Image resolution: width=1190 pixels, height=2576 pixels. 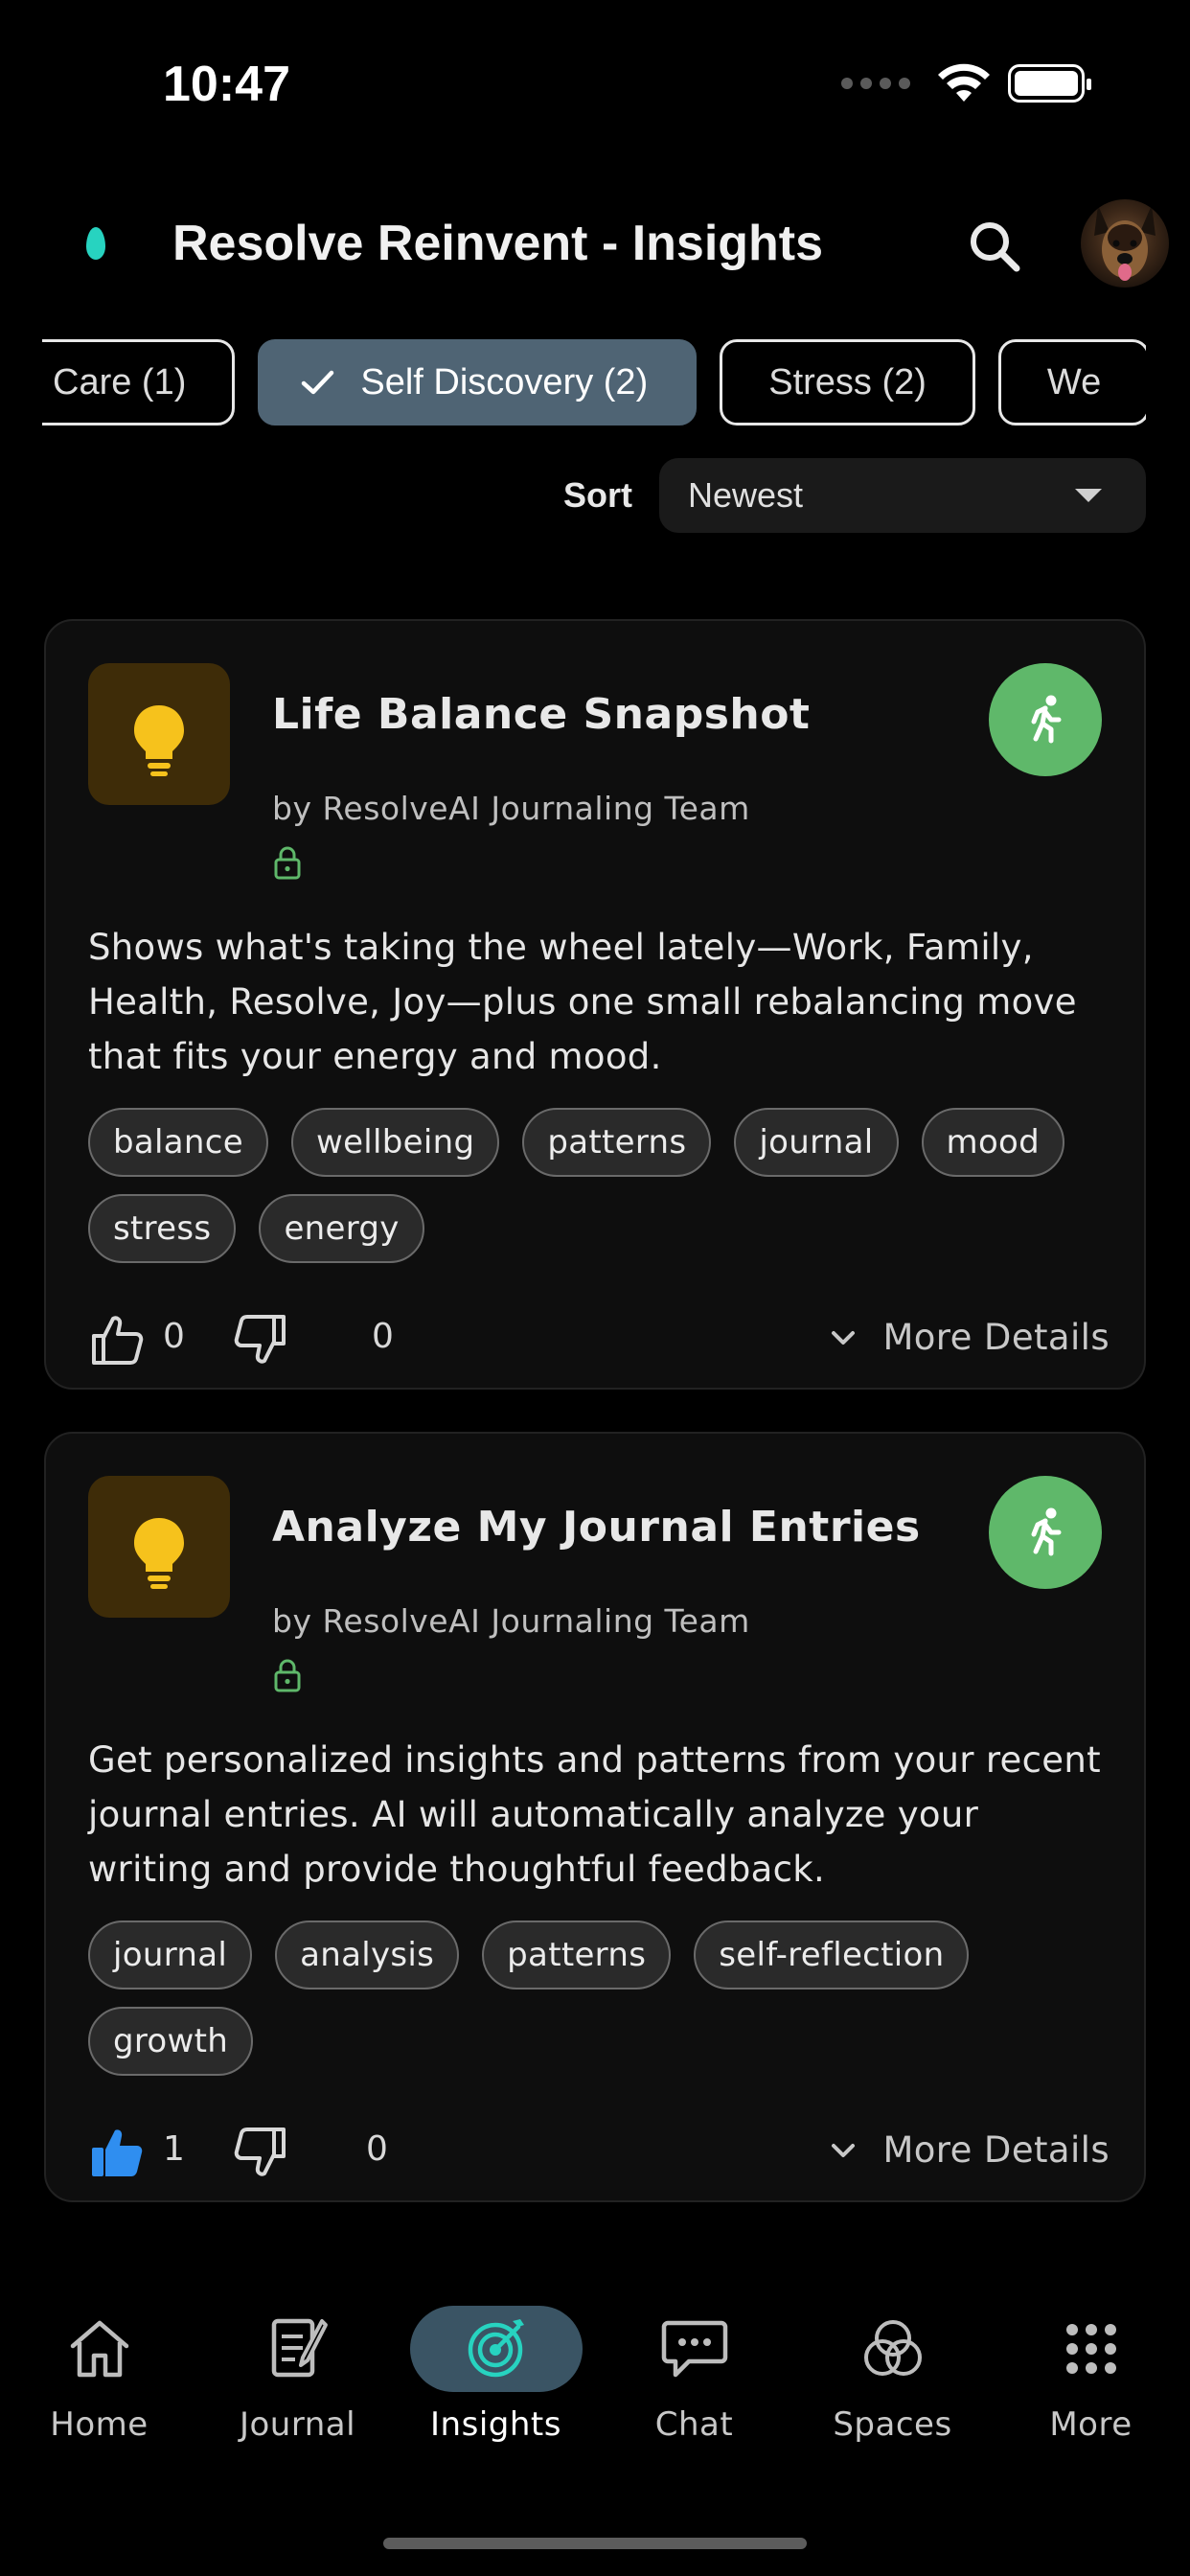 What do you see at coordinates (163, 1228) in the screenshot?
I see `tag: stress` at bounding box center [163, 1228].